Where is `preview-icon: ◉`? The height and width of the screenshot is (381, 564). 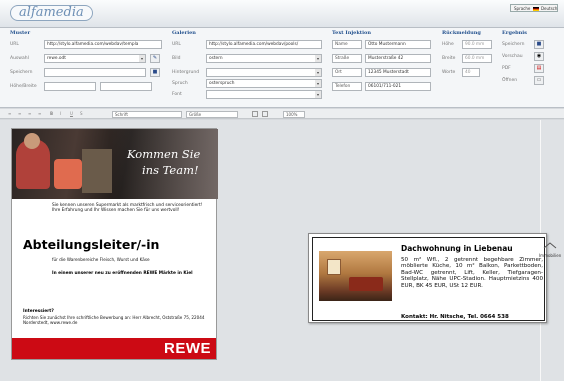 preview-icon: ◉ is located at coordinates (539, 56).